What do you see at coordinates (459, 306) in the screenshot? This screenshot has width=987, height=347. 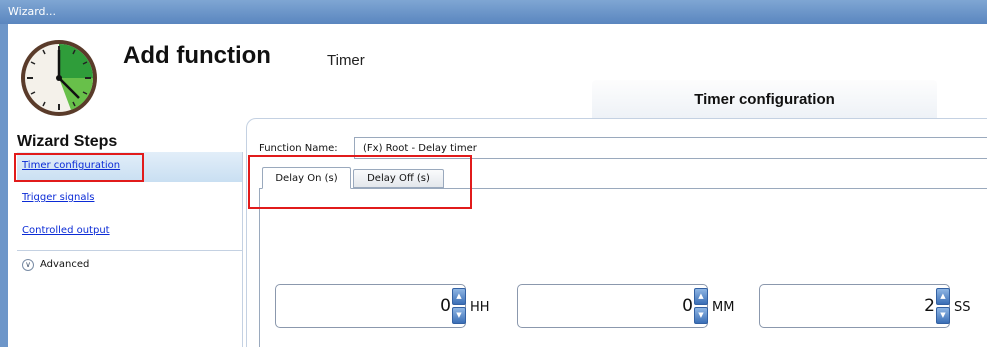 I see `hours-spinner: ▲ ▼` at bounding box center [459, 306].